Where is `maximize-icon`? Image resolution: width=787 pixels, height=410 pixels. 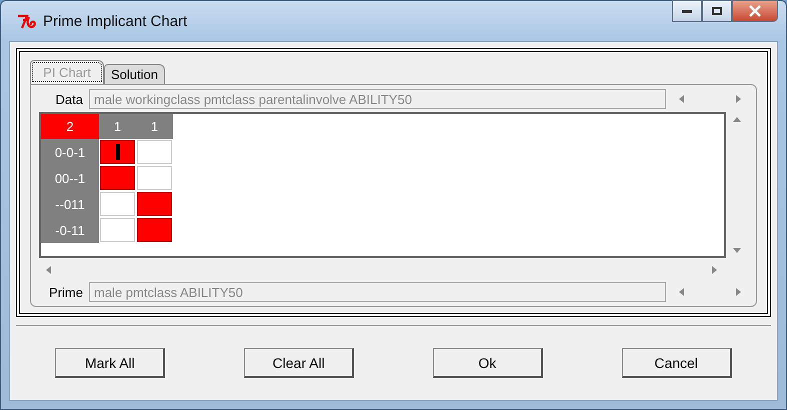
maximize-icon is located at coordinates (717, 11).